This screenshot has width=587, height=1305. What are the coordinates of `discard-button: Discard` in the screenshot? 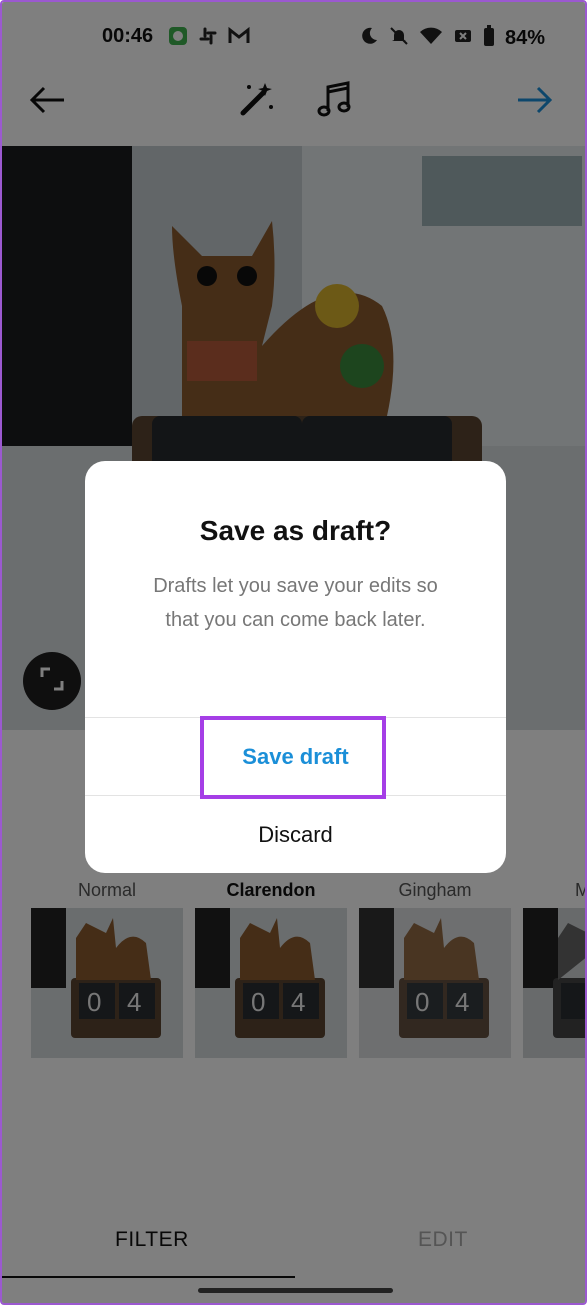 It's located at (295, 834).